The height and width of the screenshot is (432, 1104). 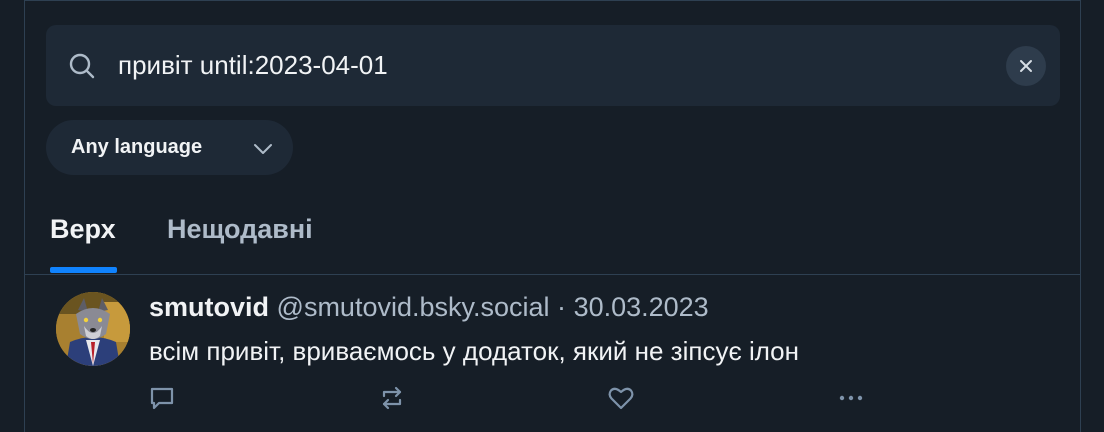 What do you see at coordinates (83, 270) in the screenshot?
I see `active-tab-indicator` at bounding box center [83, 270].